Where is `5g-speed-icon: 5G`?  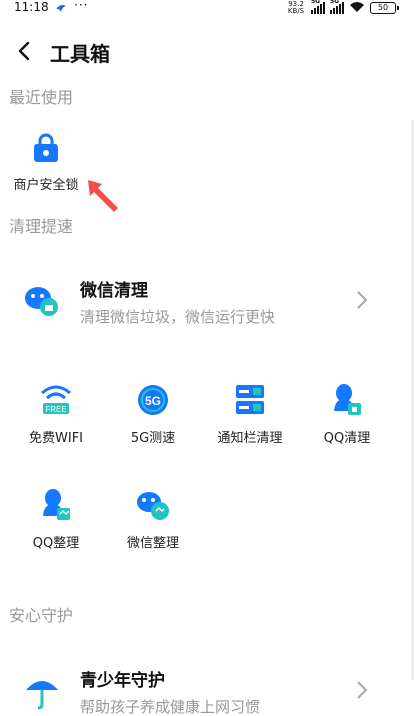 5g-speed-icon: 5G is located at coordinates (153, 400).